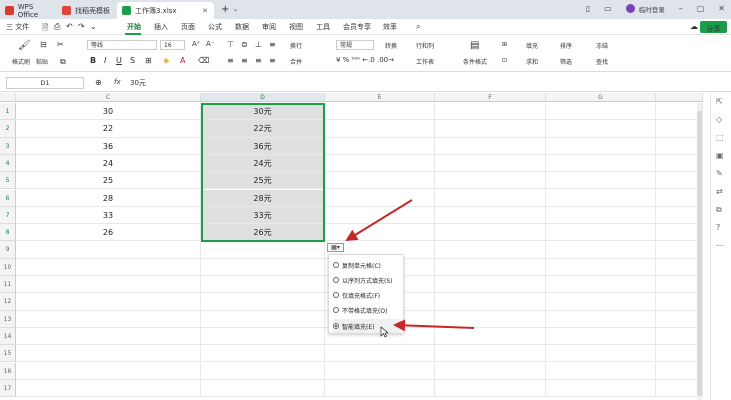 This screenshot has width=731, height=400. Describe the element at coordinates (272, 60) in the screenshot. I see `justify-icon: ≡` at that location.